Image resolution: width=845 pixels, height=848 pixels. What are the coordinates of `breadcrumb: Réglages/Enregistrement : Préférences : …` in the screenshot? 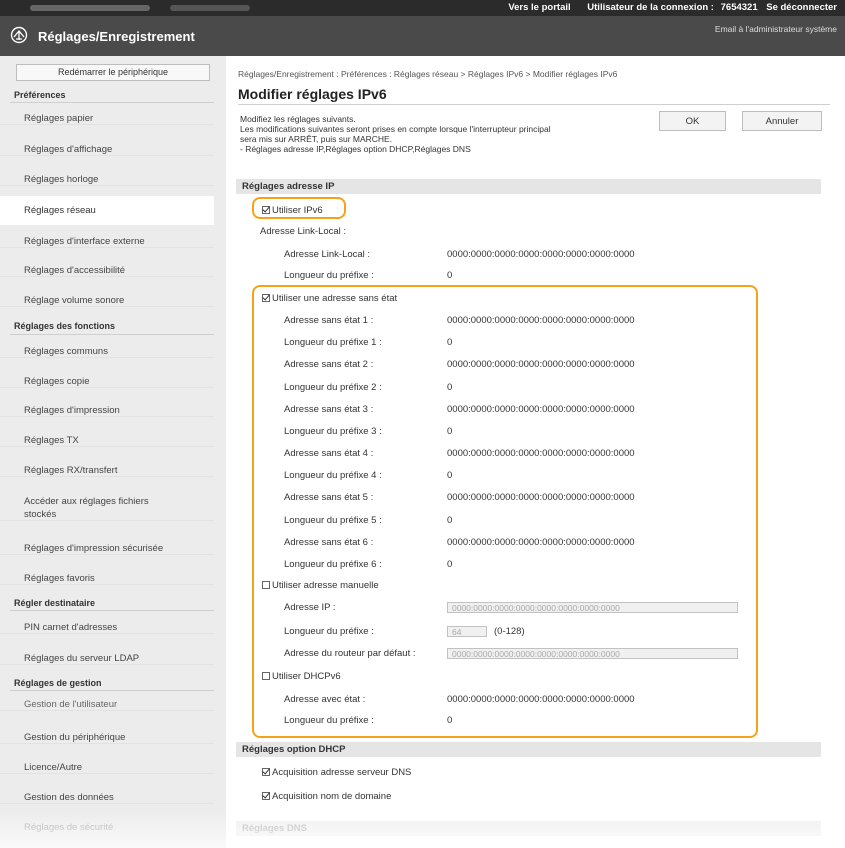 It's located at (428, 74).